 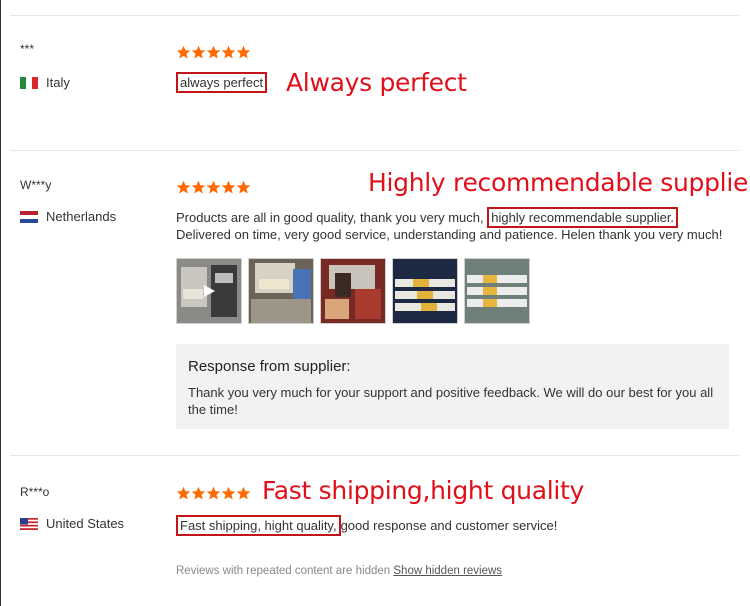 I want to click on play-icon, so click(x=209, y=291).